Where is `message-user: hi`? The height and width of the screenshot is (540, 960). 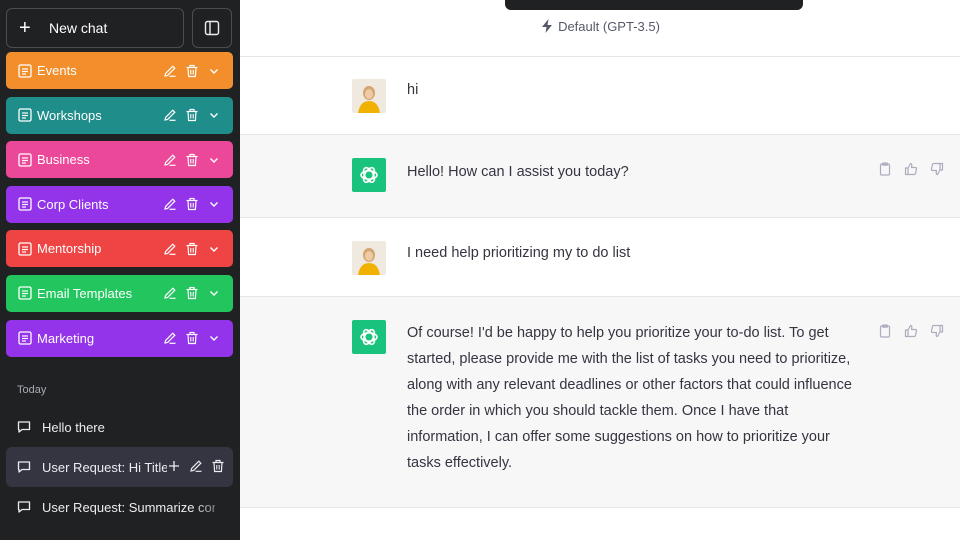
message-user: hi is located at coordinates (600, 95).